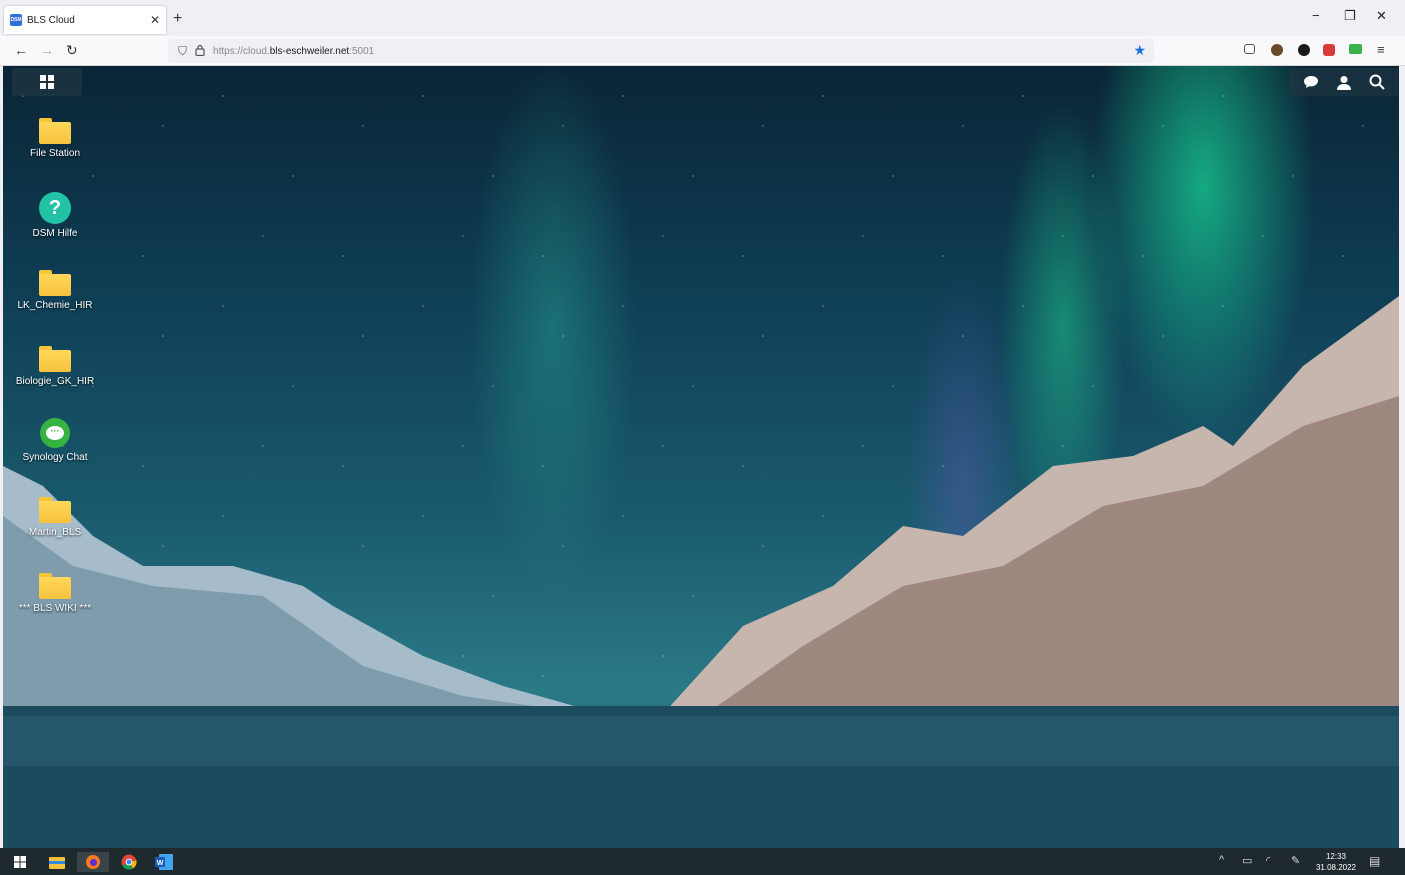 Image resolution: width=1405 pixels, height=875 pixels. Describe the element at coordinates (1336, 862) in the screenshot. I see `taskbar-clock: 12:33 31.08.2022` at that location.